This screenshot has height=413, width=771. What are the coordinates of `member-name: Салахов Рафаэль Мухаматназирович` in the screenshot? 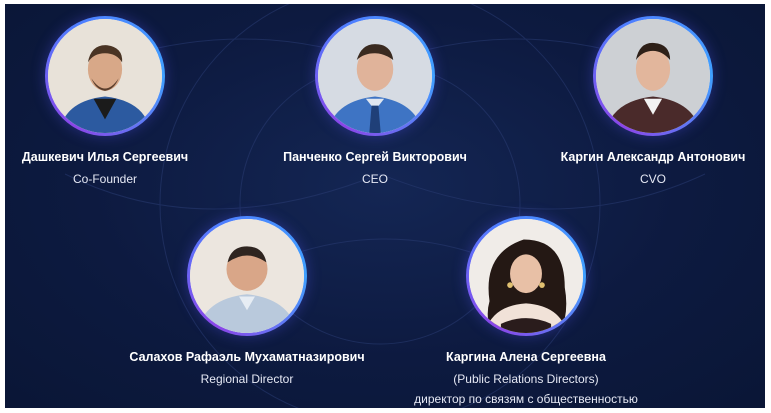 It's located at (247, 357).